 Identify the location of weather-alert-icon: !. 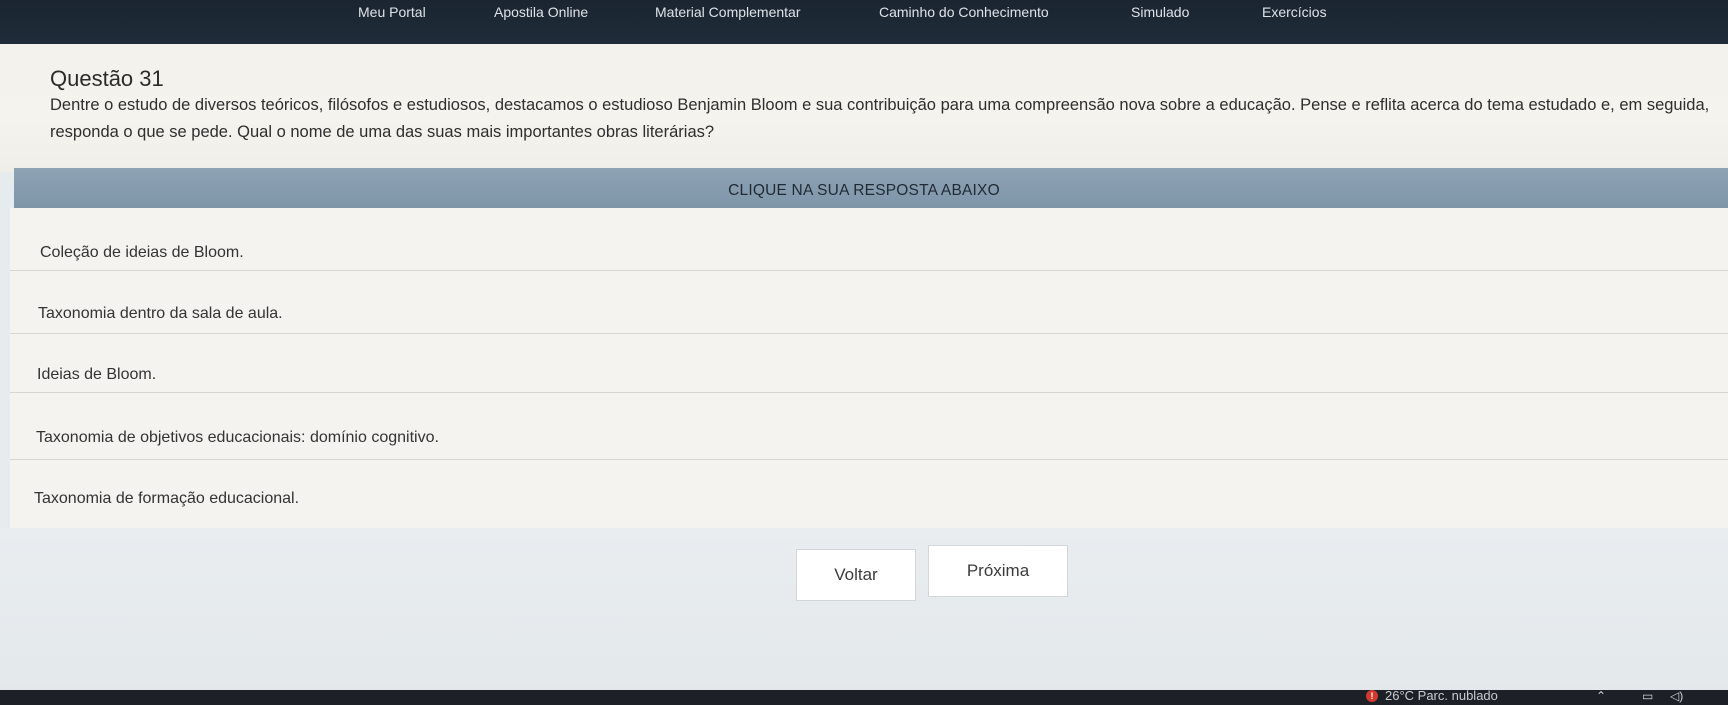
(1372, 696).